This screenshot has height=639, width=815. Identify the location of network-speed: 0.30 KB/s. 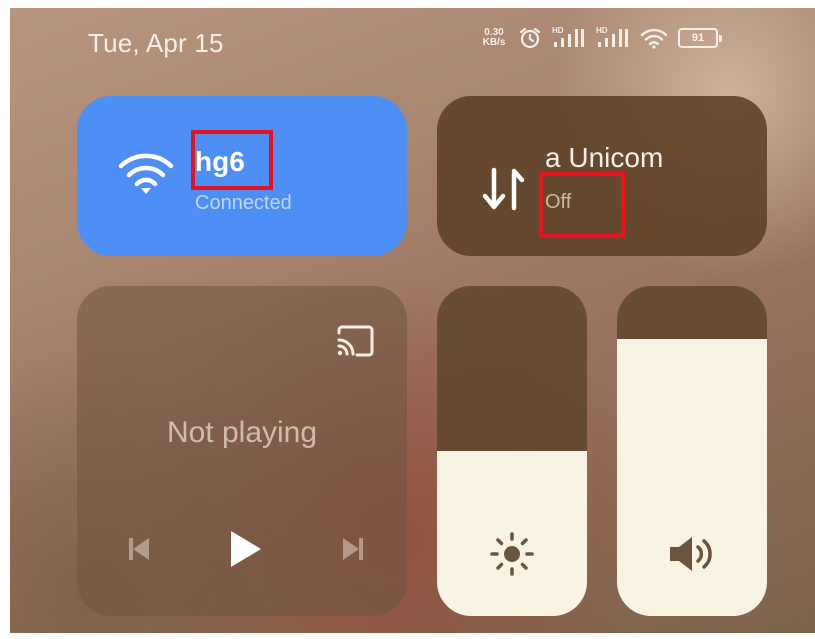
(494, 38).